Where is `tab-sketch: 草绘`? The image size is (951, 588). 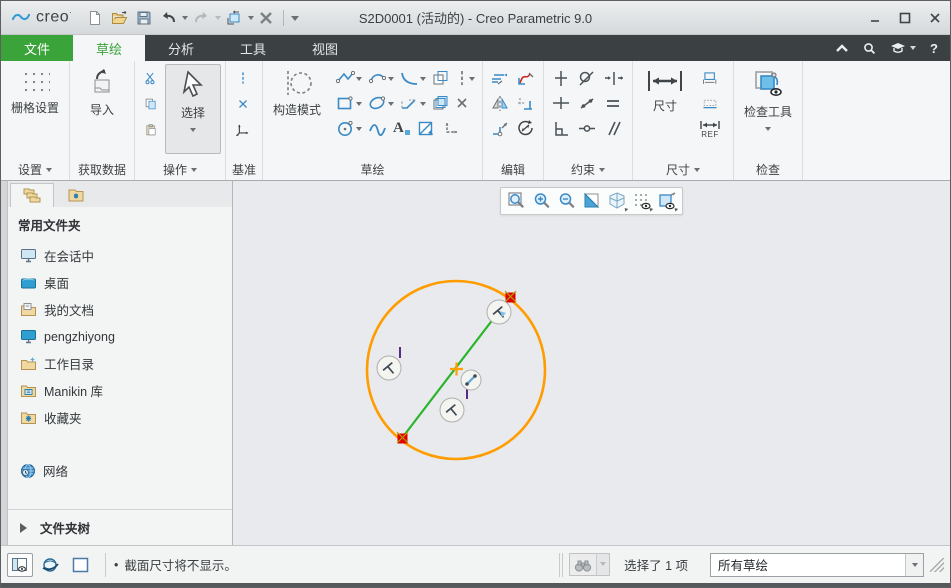
tab-sketch: 草绘 is located at coordinates (109, 48).